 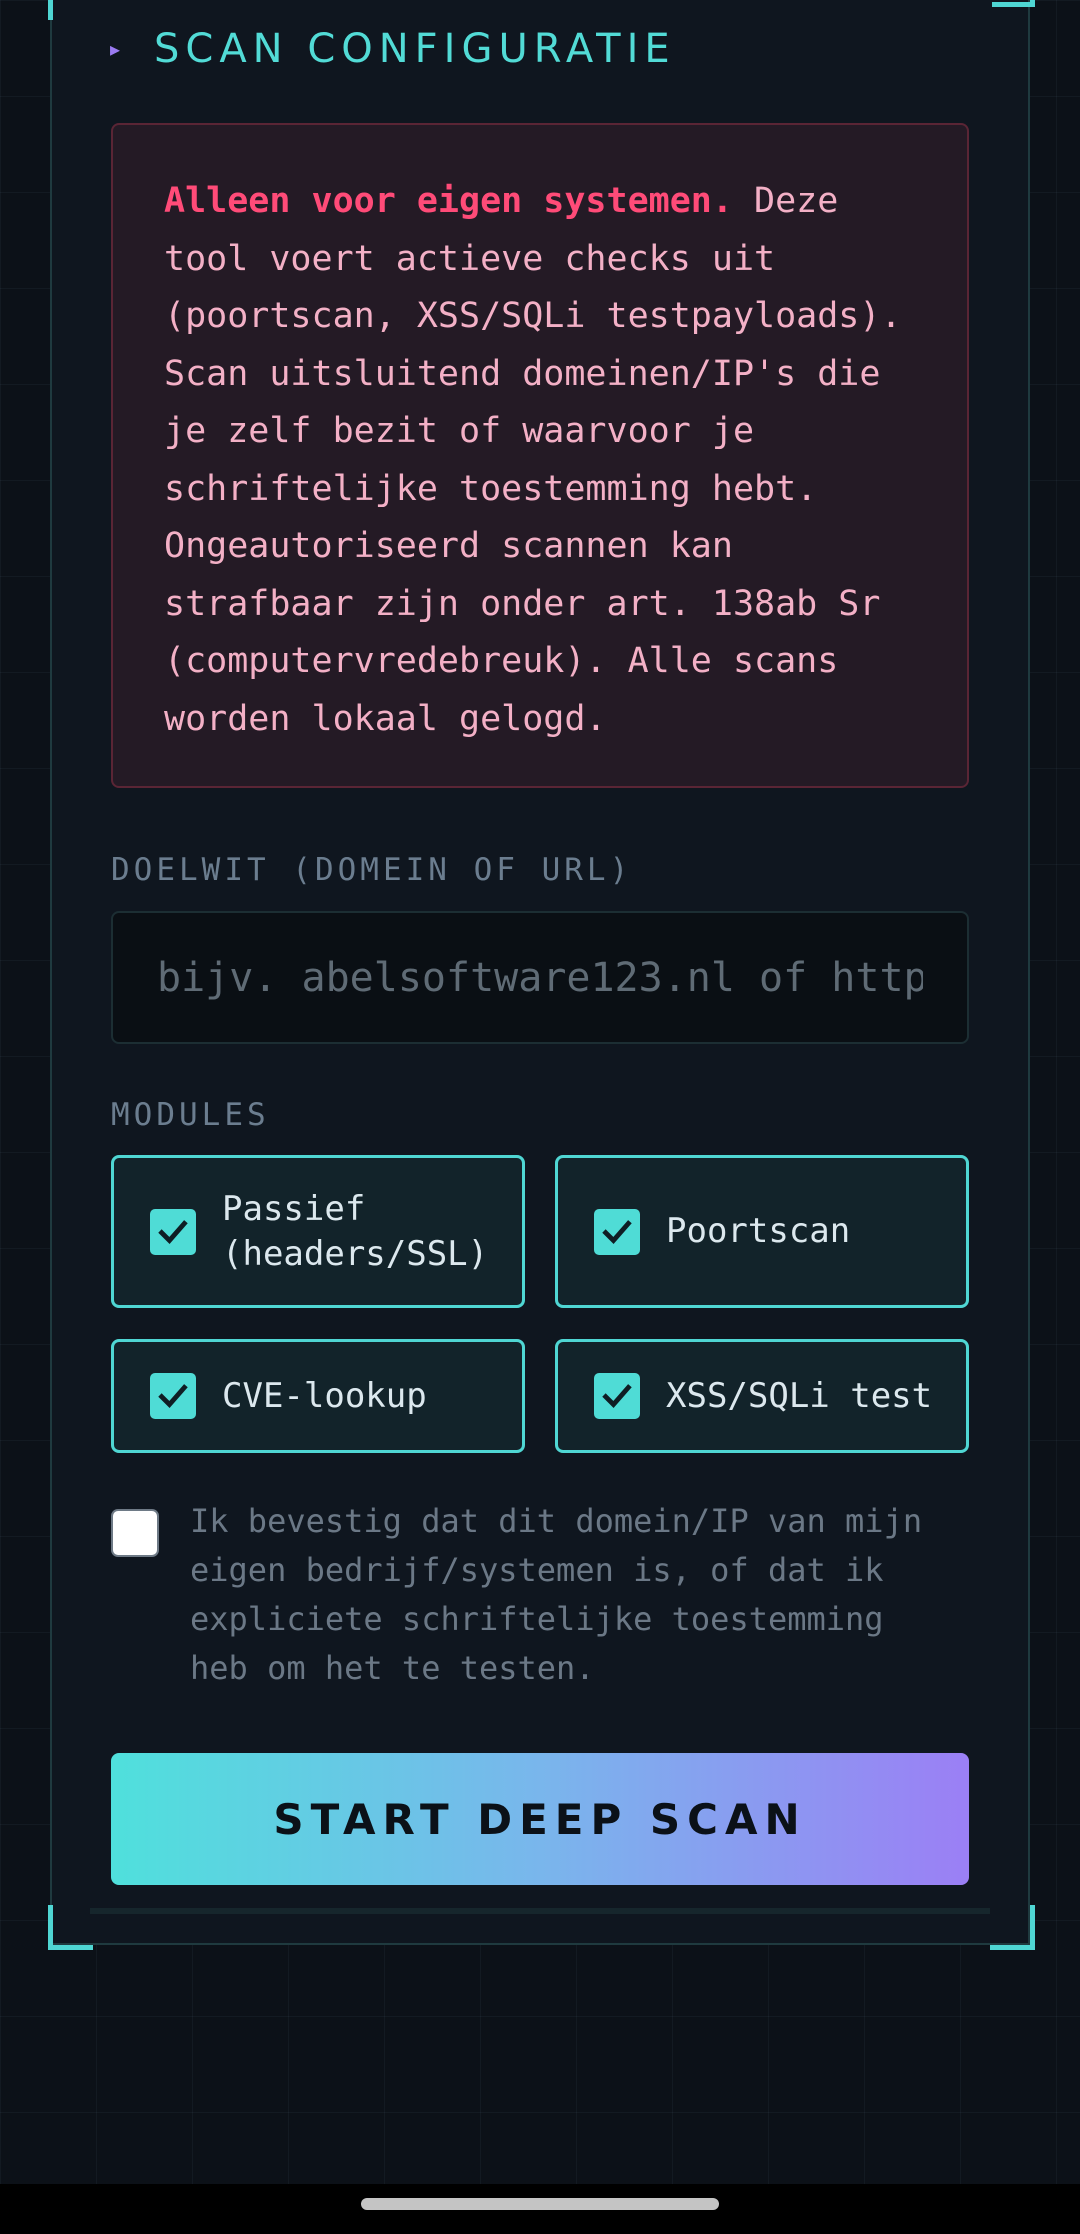 What do you see at coordinates (501, 661) in the screenshot?
I see `warning-line: (computervredebreuk). Alle scans` at bounding box center [501, 661].